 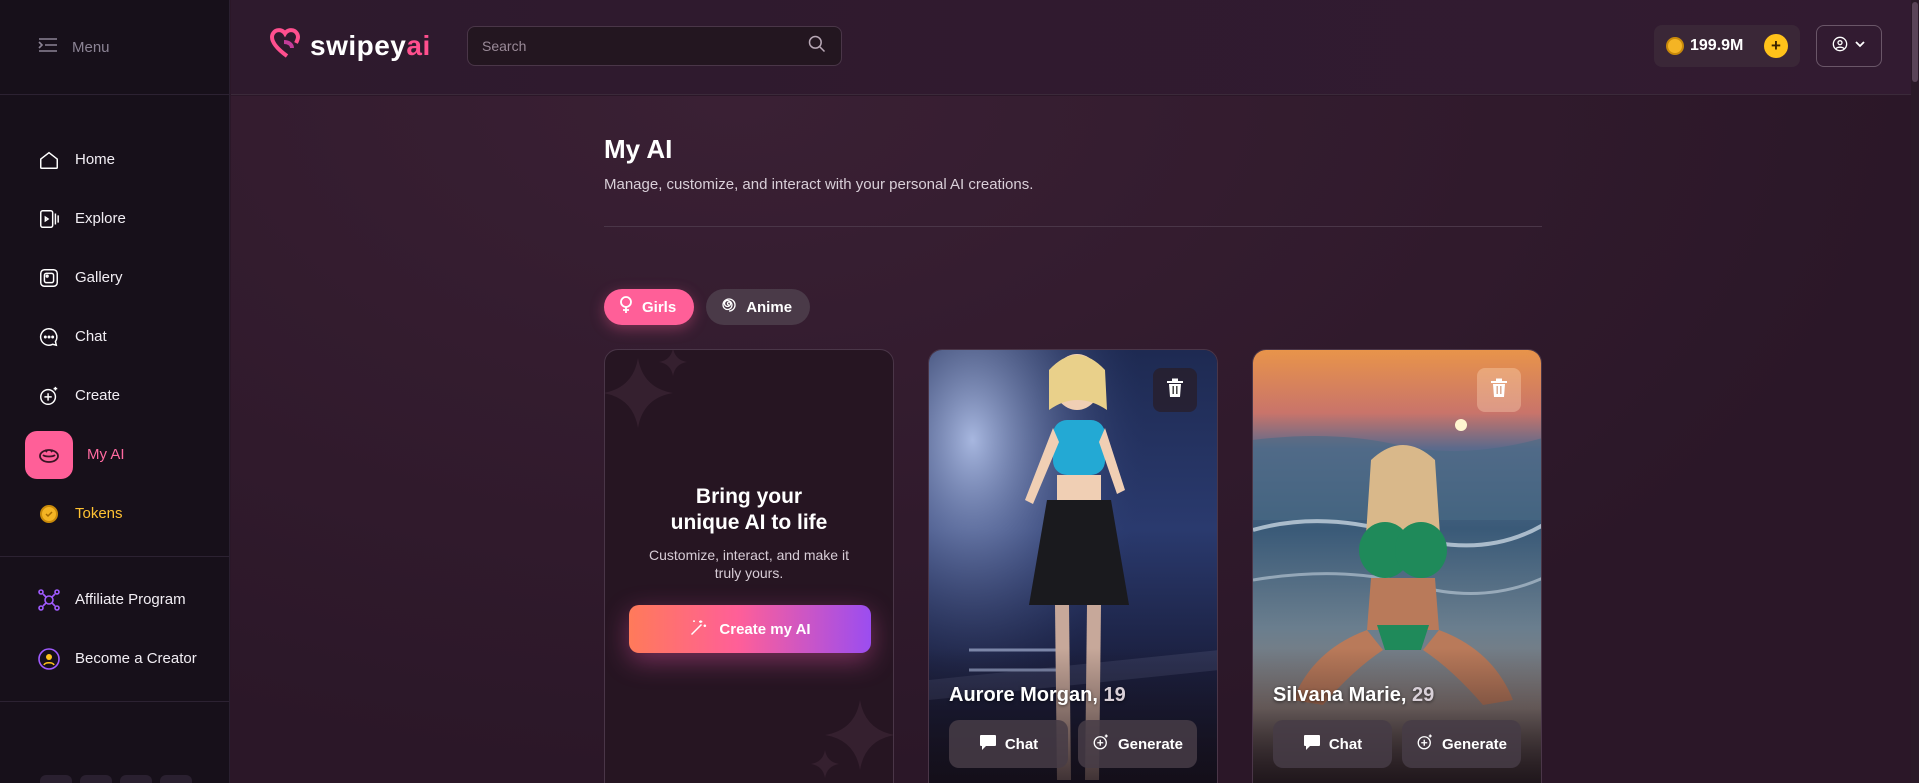 What do you see at coordinates (1776, 46) in the screenshot?
I see `add-tokens-button: +` at bounding box center [1776, 46].